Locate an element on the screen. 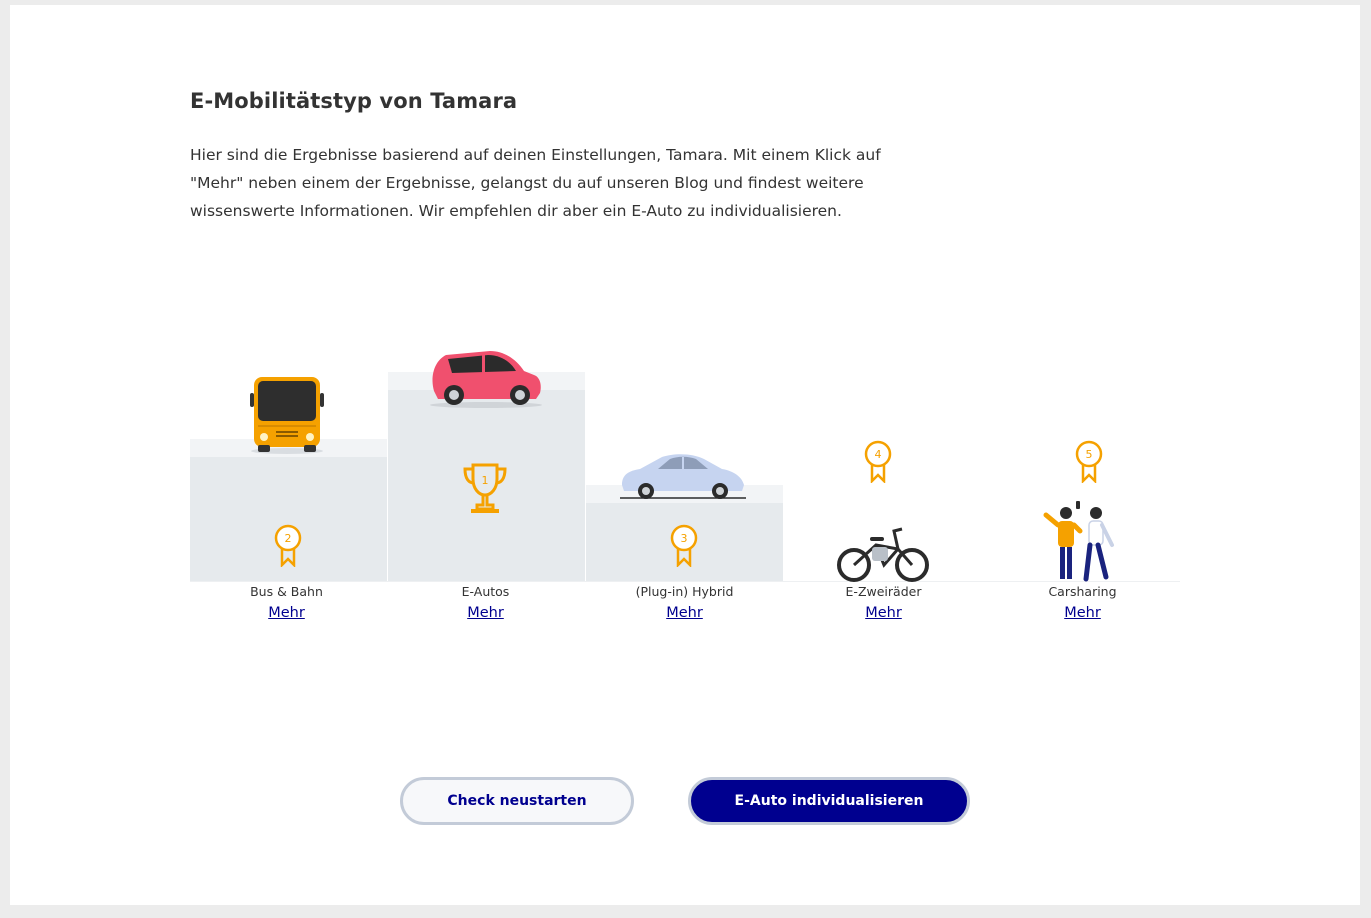  svg-text: 1 is located at coordinates (485, 480).